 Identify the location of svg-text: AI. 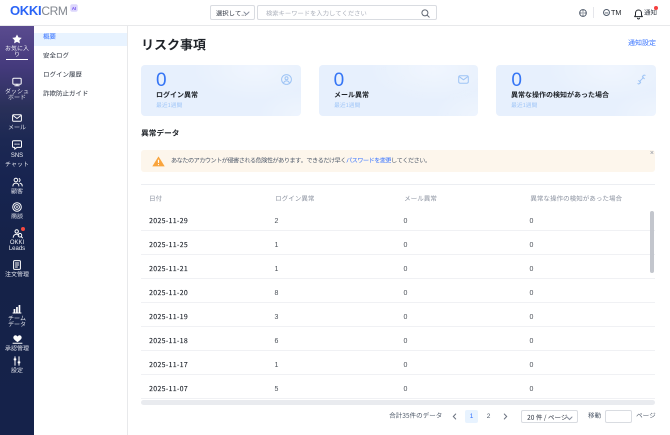
(74, 7).